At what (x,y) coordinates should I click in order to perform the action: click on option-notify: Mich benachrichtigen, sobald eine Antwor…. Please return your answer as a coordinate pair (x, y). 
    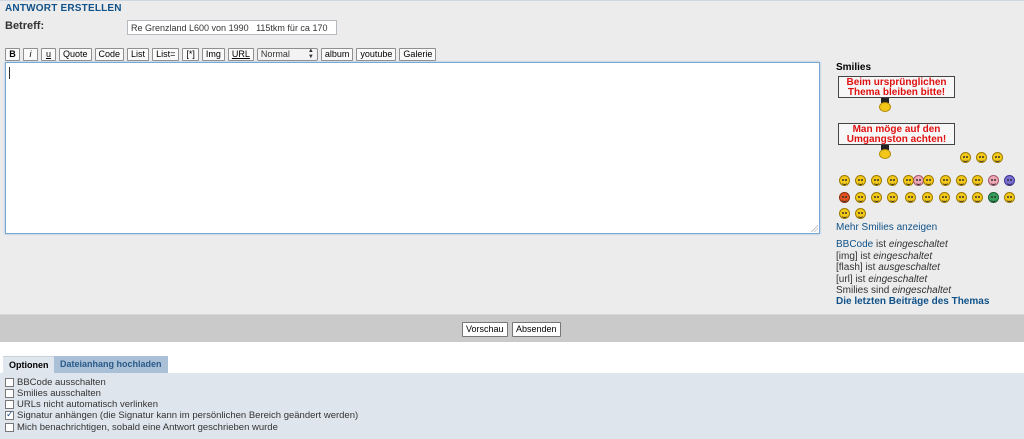
    Looking at the image, I should click on (141, 427).